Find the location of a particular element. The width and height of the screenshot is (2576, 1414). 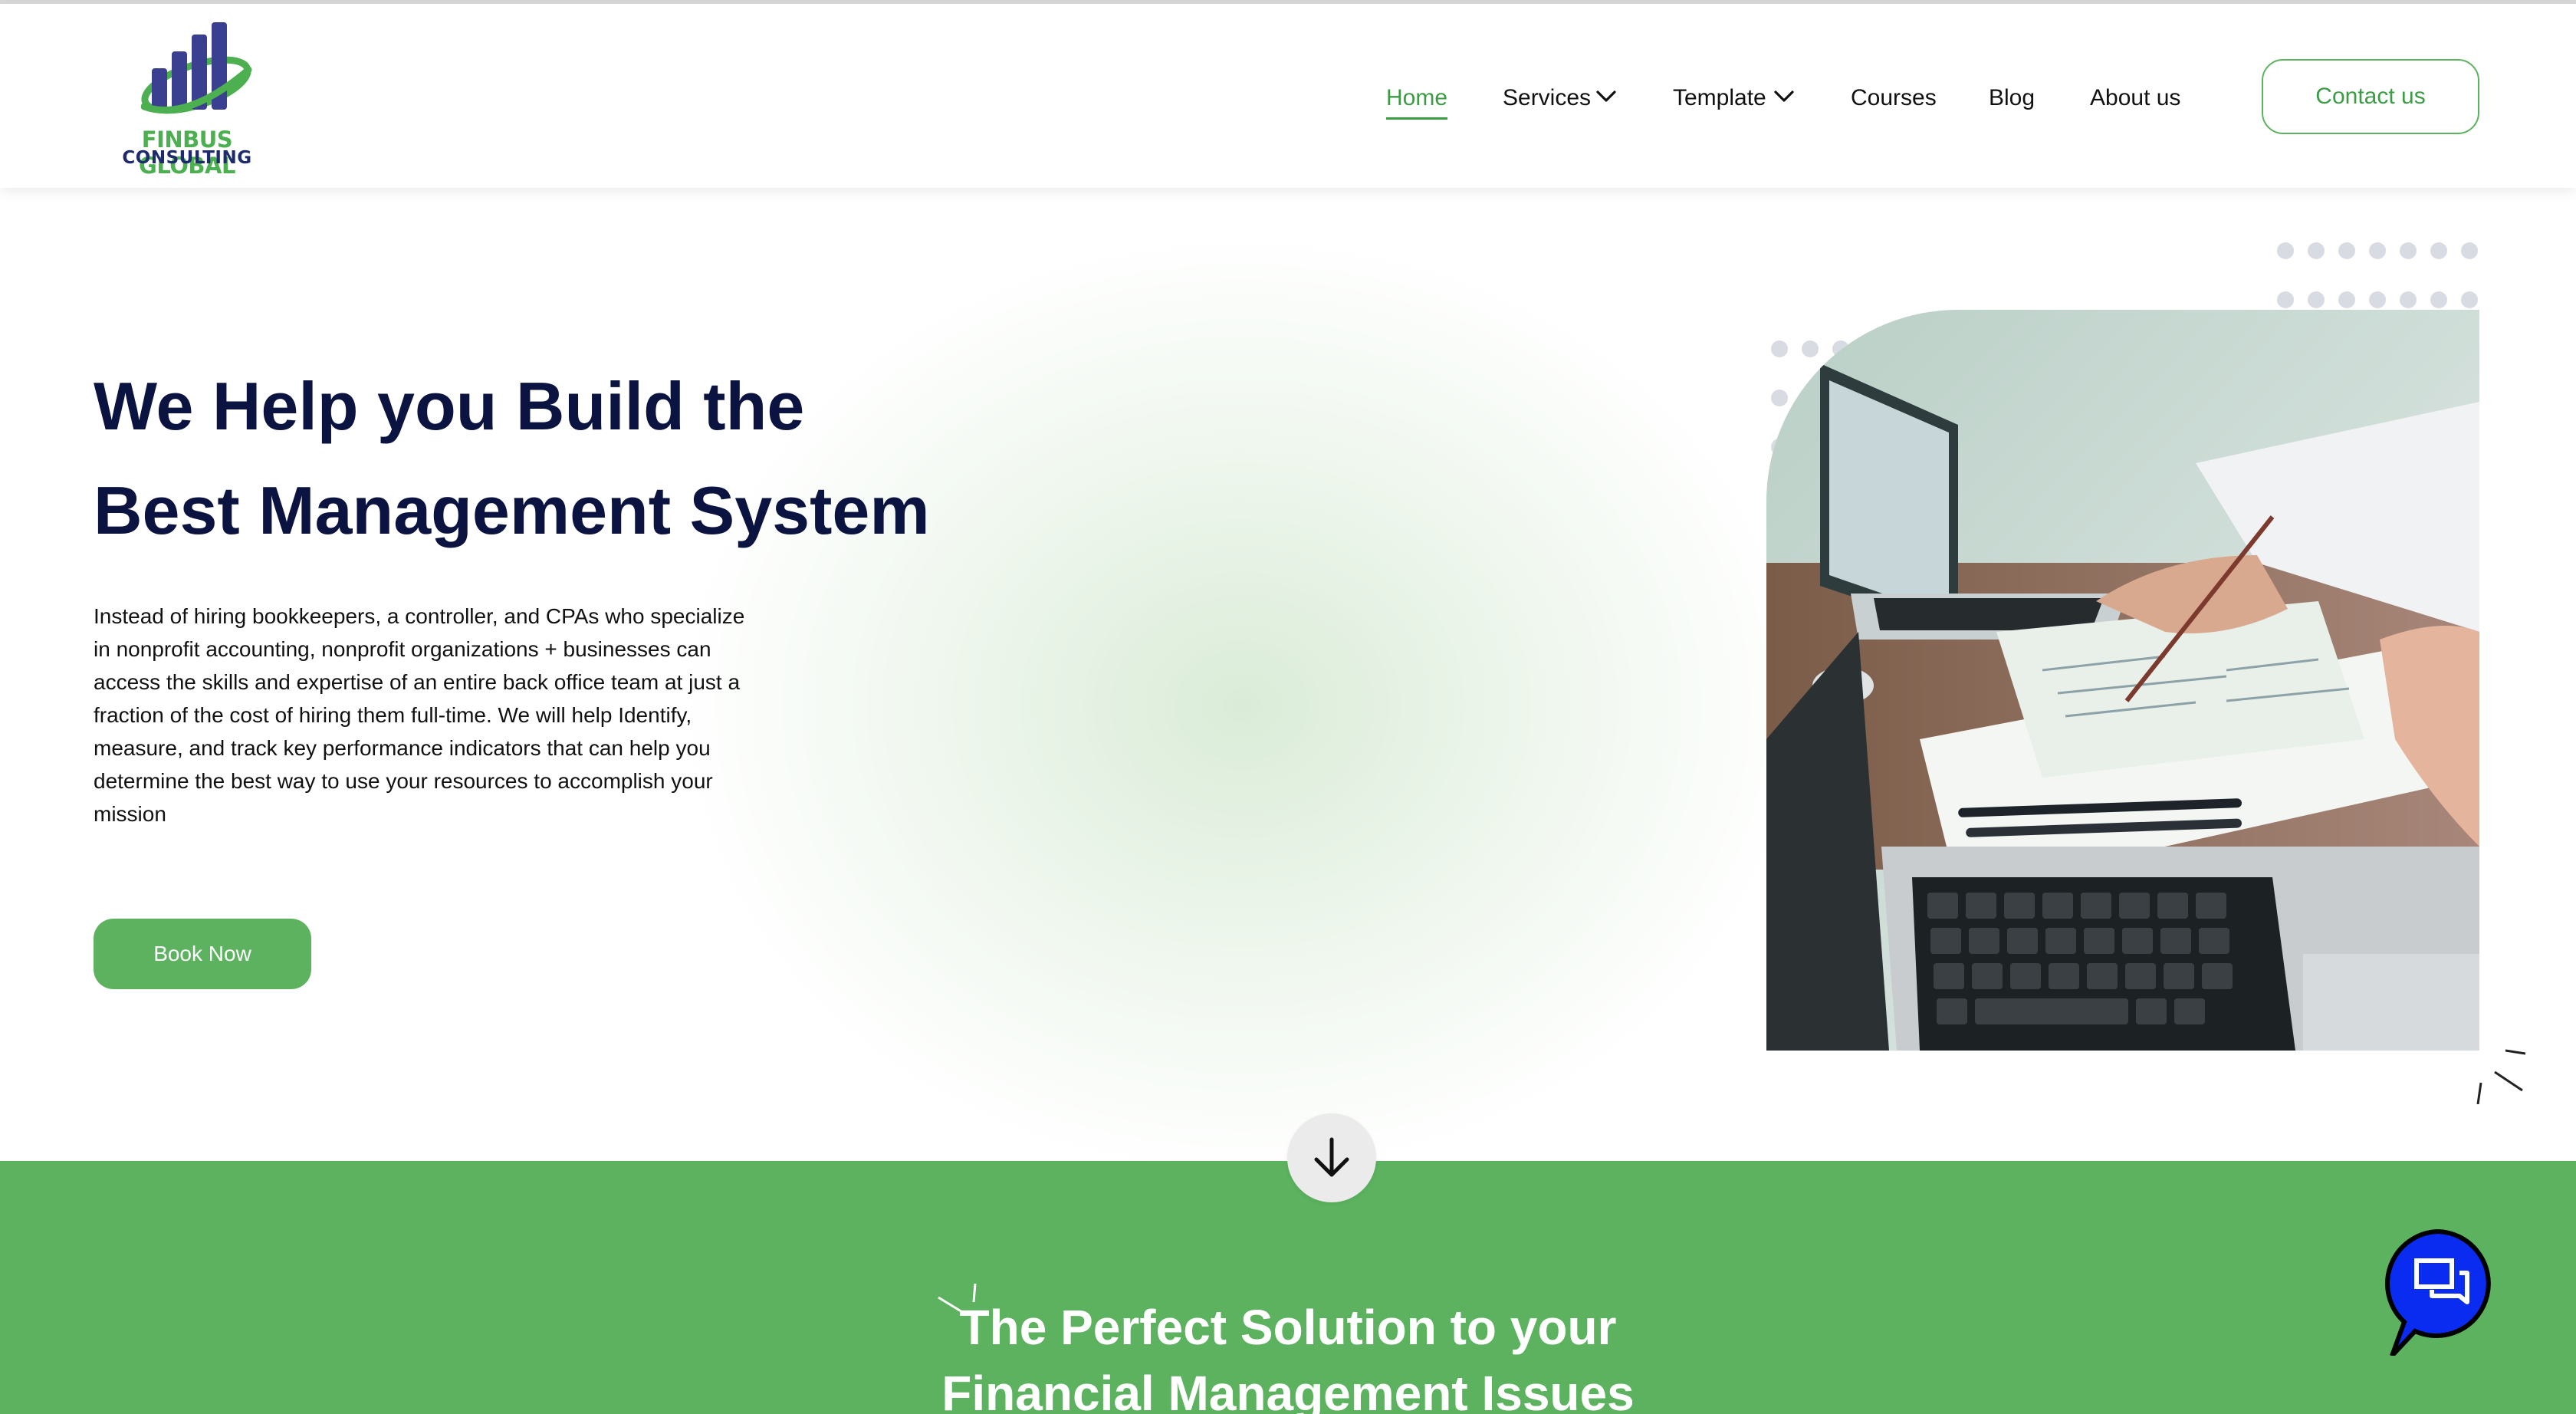

scroll-down-button is located at coordinates (1332, 1157).